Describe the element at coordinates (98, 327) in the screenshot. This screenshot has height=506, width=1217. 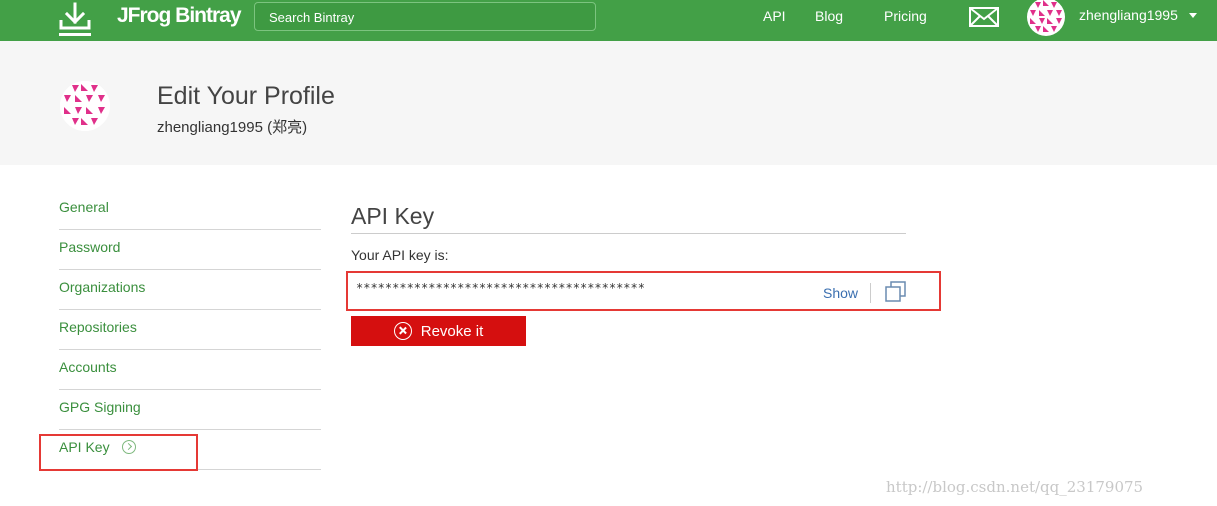
I see `sidebar-item-label: Repositories` at that location.